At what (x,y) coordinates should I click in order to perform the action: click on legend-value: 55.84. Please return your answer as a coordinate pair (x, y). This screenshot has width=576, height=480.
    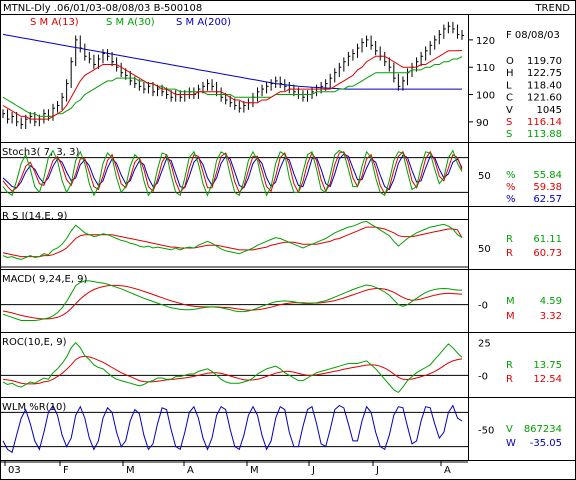
    Looking at the image, I should click on (547, 175).